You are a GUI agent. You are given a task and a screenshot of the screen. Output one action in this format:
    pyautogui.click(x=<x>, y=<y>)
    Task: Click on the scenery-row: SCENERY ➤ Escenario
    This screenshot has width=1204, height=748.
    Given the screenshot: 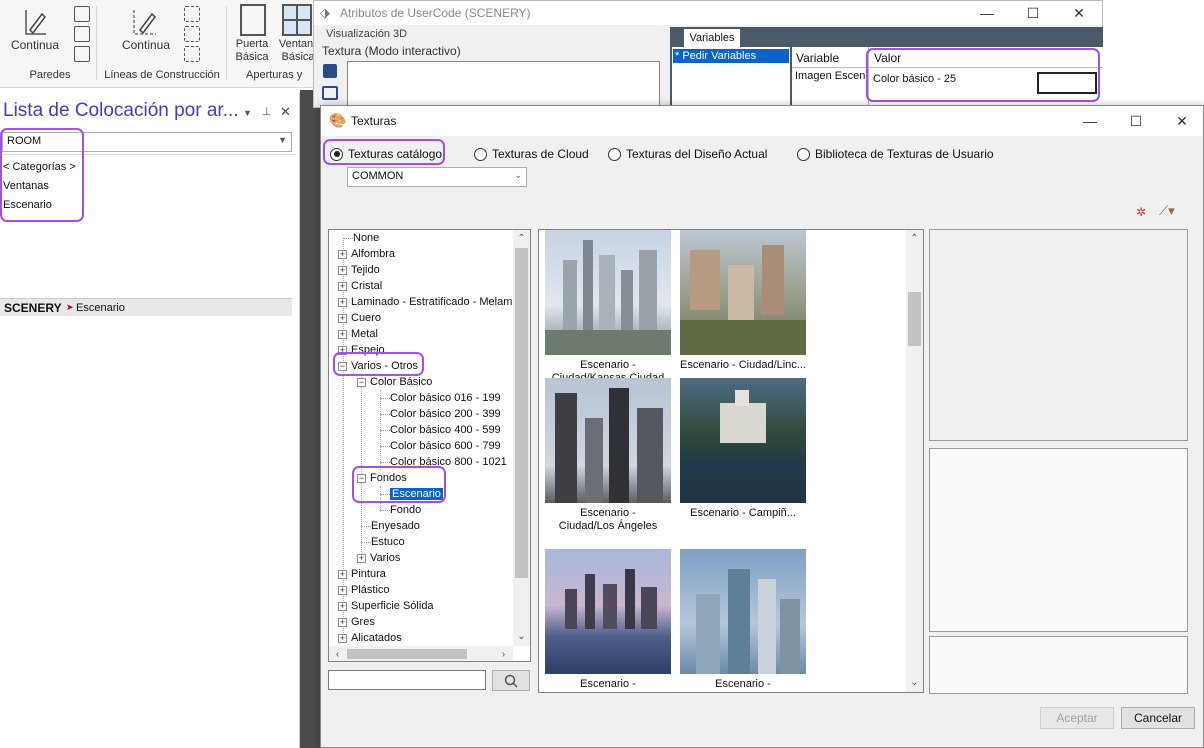 What is the action you would take?
    pyautogui.click(x=146, y=307)
    